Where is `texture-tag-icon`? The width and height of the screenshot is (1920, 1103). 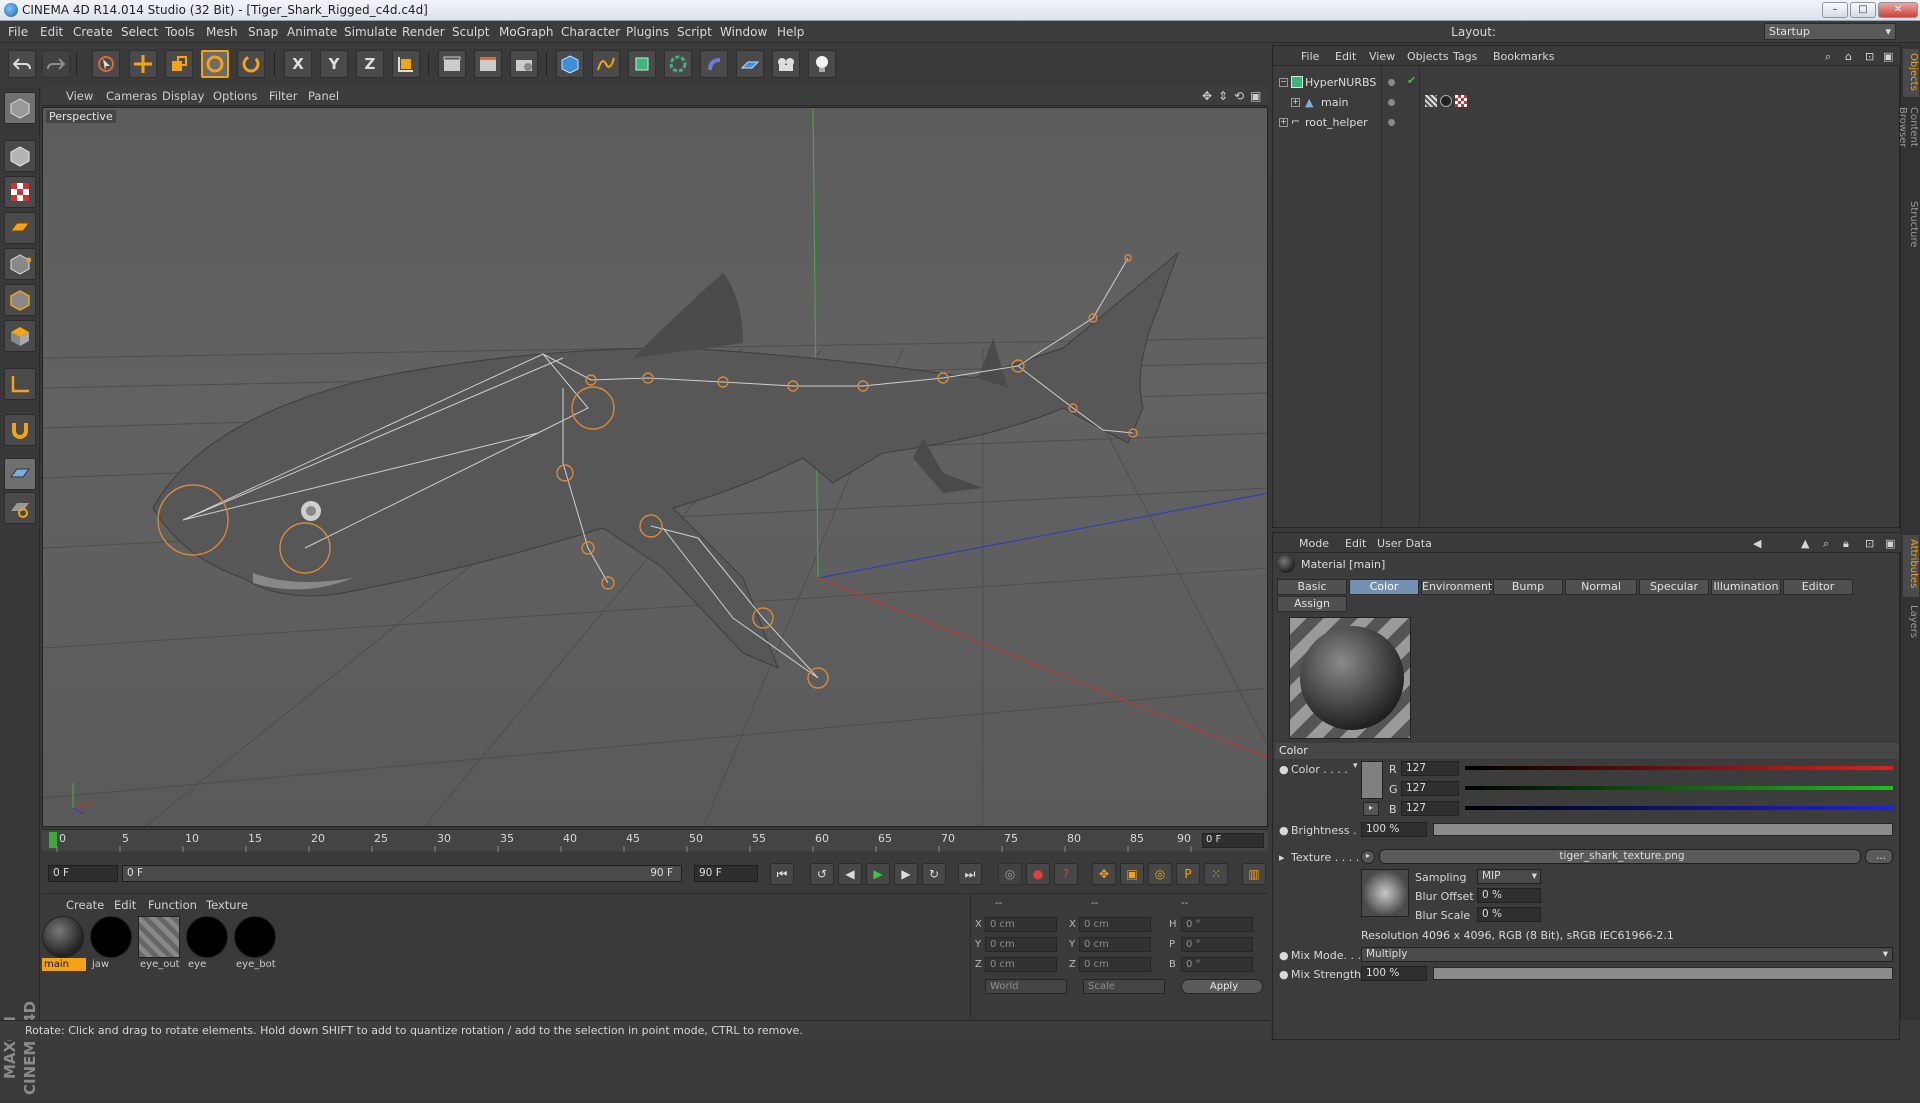 texture-tag-icon is located at coordinates (1461, 101).